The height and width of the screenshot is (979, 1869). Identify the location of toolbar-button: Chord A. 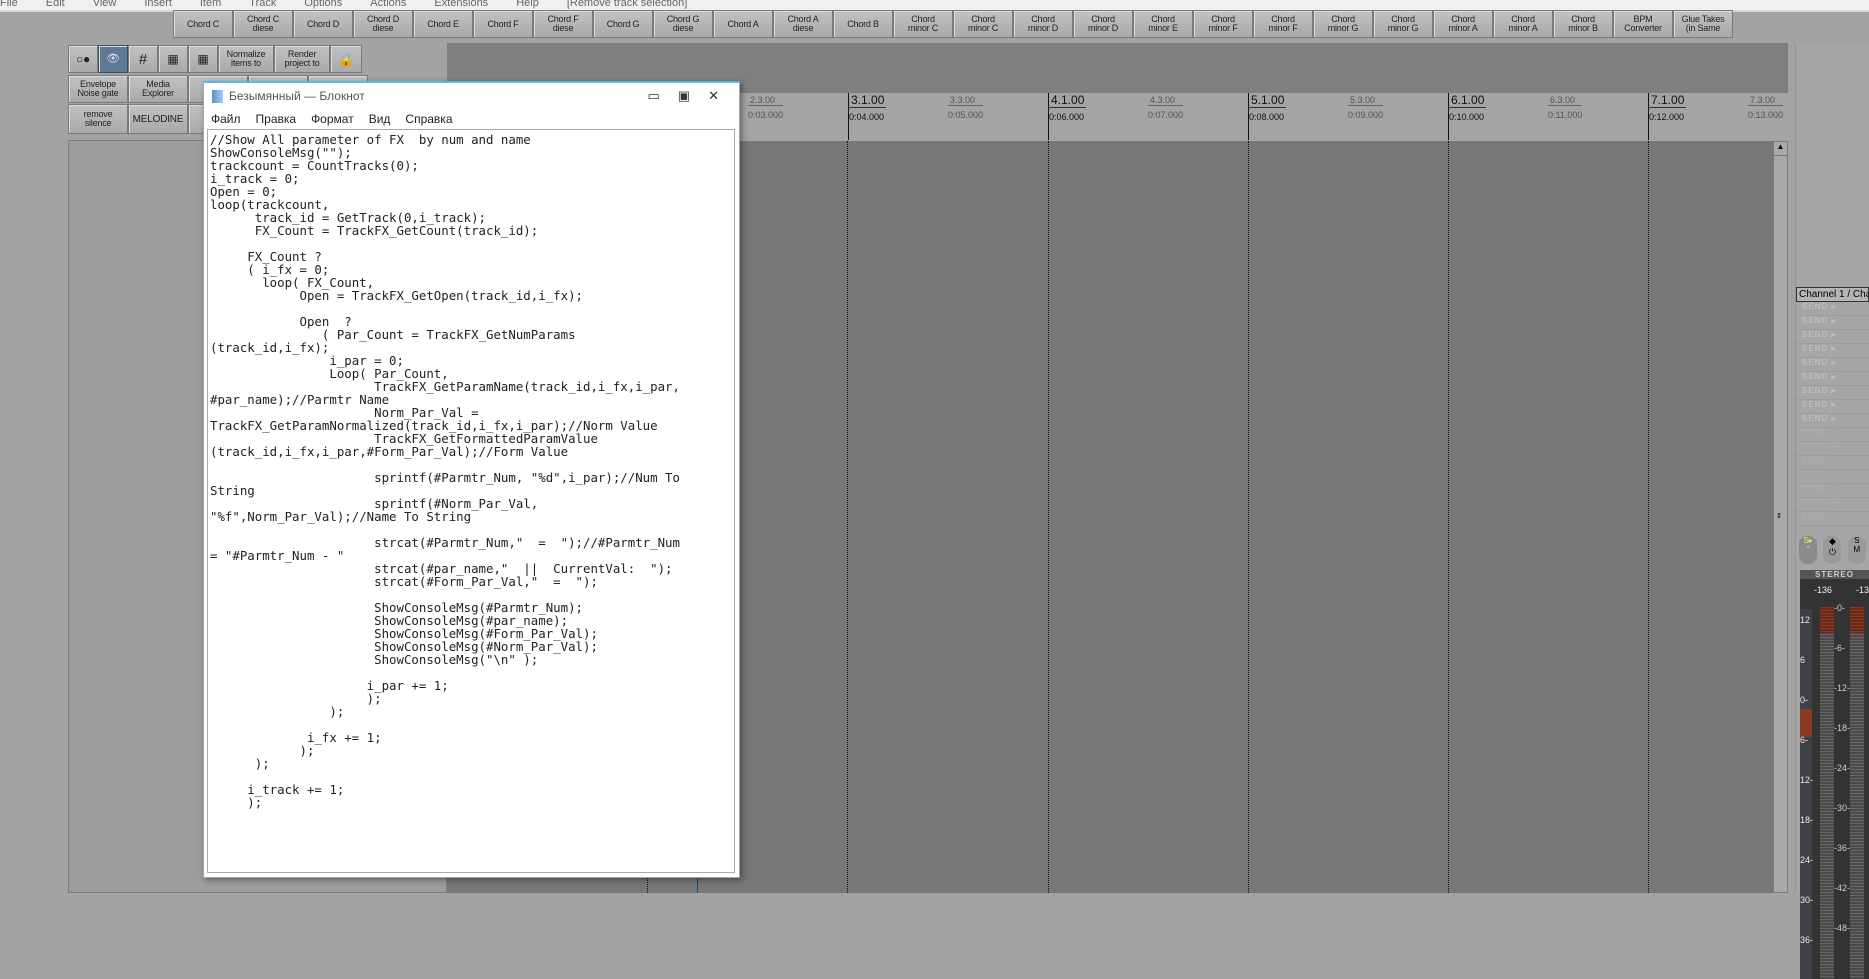
(743, 24).